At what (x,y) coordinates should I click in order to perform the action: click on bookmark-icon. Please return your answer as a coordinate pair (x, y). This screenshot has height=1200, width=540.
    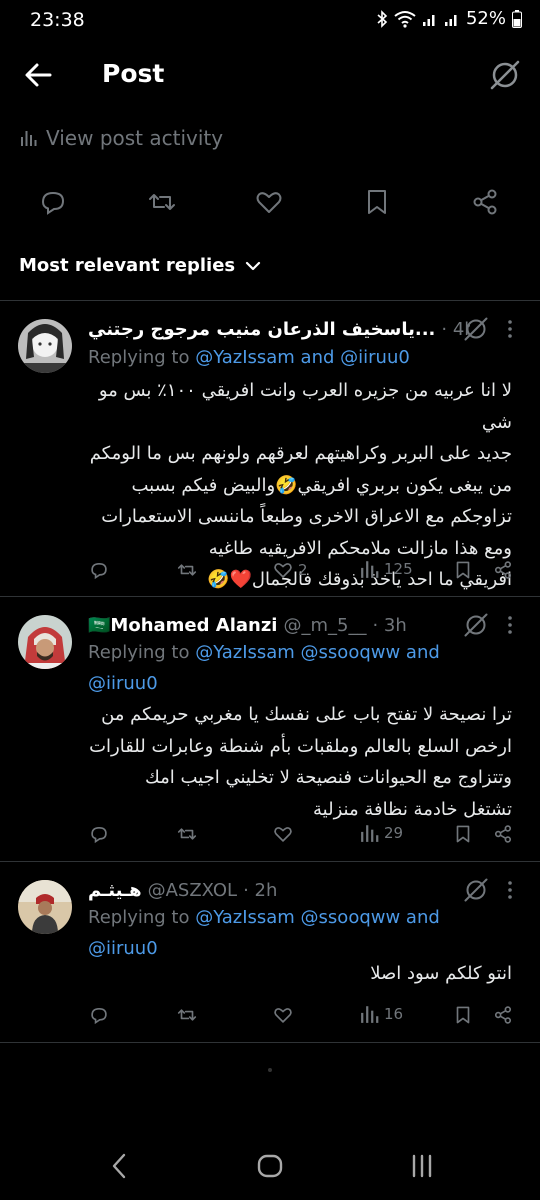
    Looking at the image, I should click on (463, 570).